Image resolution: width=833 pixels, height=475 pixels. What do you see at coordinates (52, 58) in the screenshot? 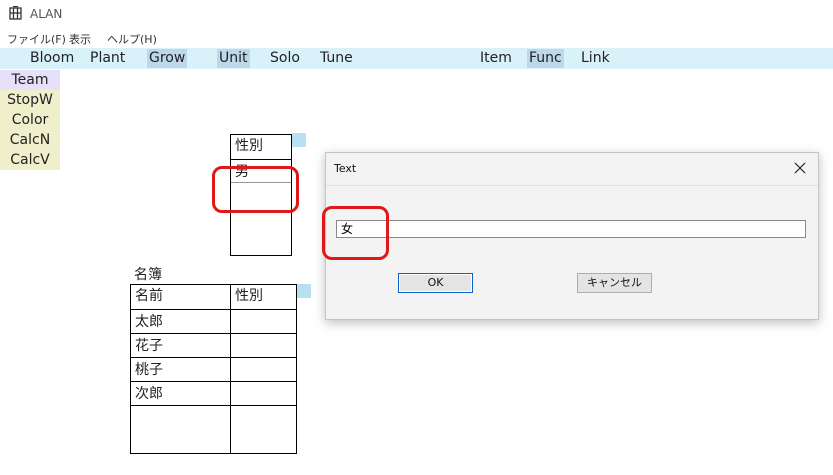
I see `toolbar-bloom: Bloom` at bounding box center [52, 58].